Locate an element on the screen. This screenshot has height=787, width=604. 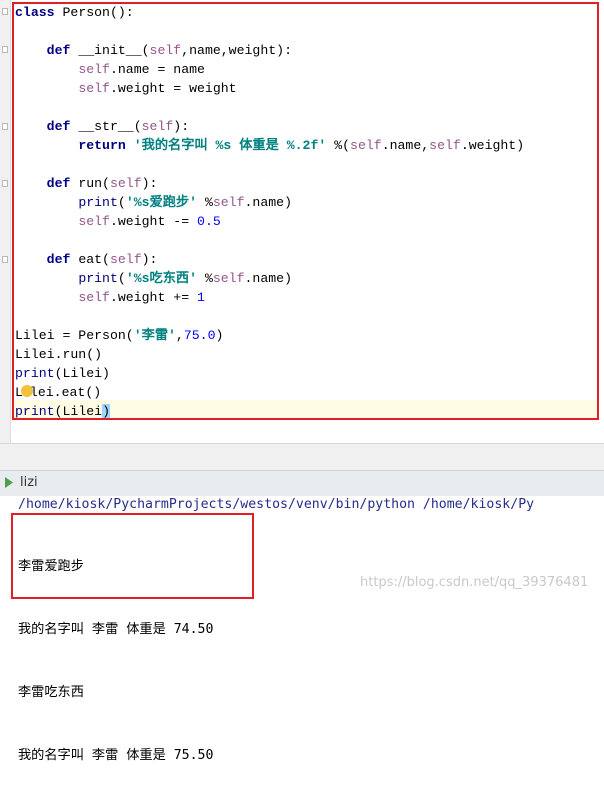
editor-bottom-area is located at coordinates (302, 457).